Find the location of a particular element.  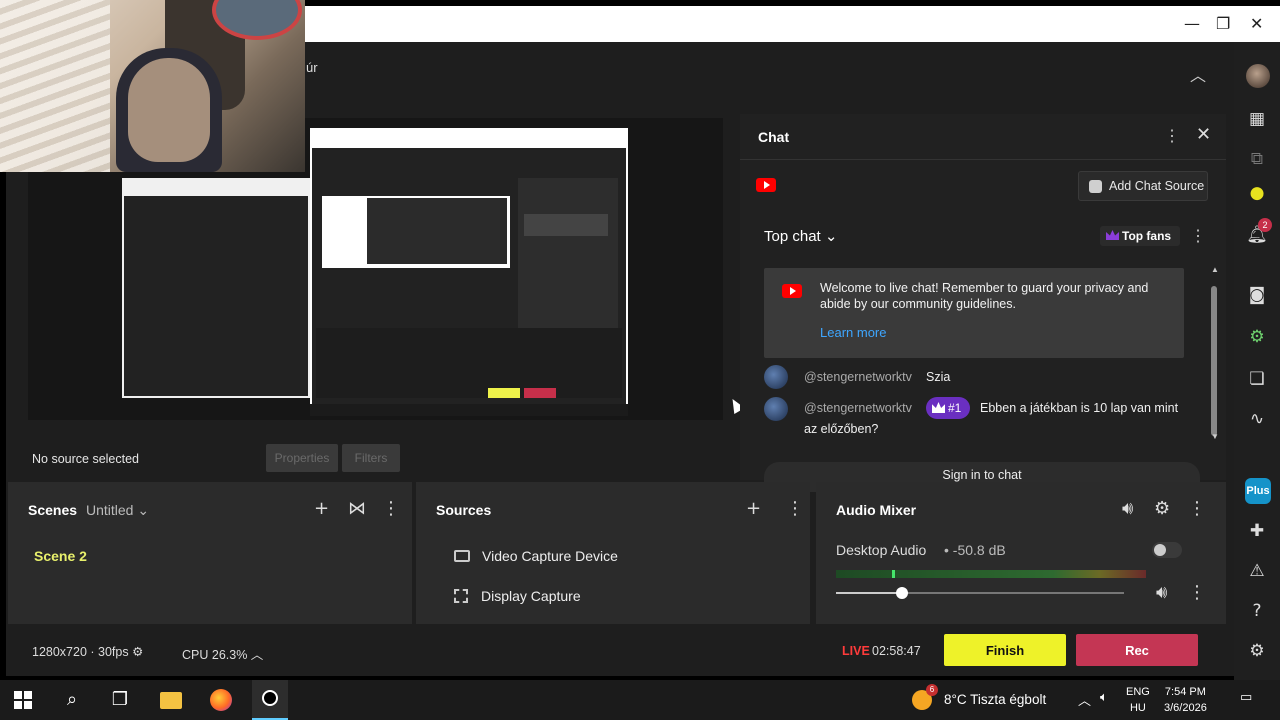

minimize-button: — is located at coordinates (1192, 23).